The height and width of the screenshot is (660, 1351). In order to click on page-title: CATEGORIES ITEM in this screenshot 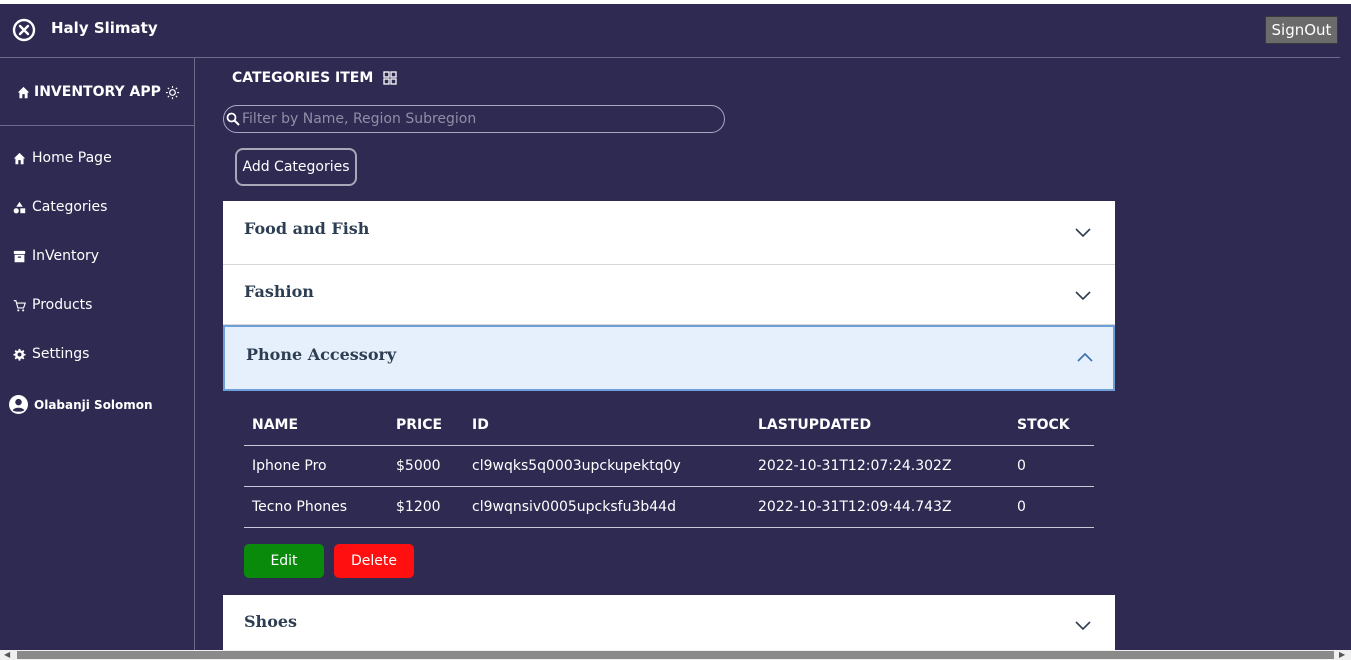, I will do `click(314, 78)`.